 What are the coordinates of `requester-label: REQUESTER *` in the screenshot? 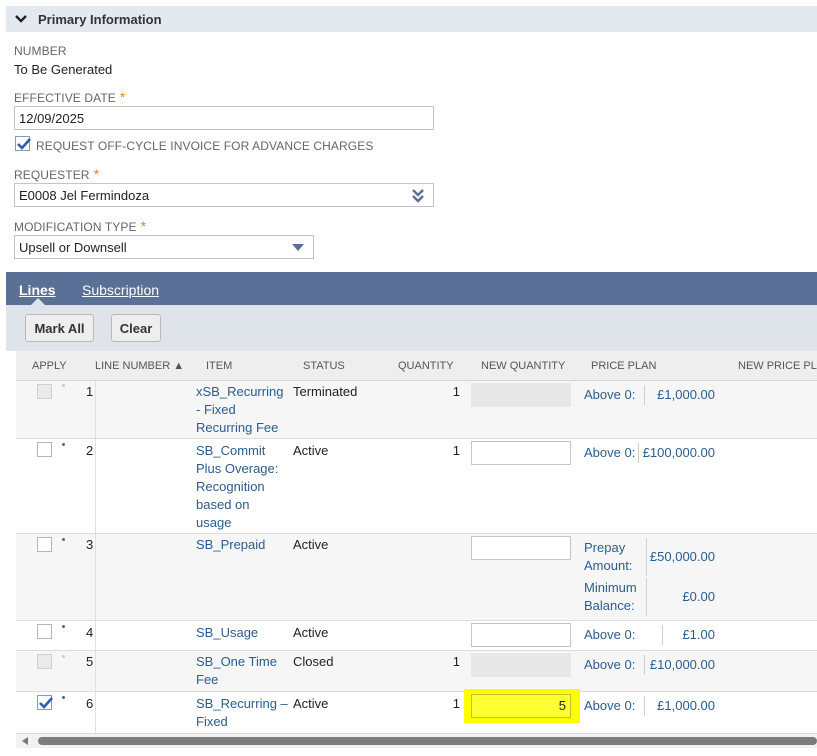 It's located at (57, 174).